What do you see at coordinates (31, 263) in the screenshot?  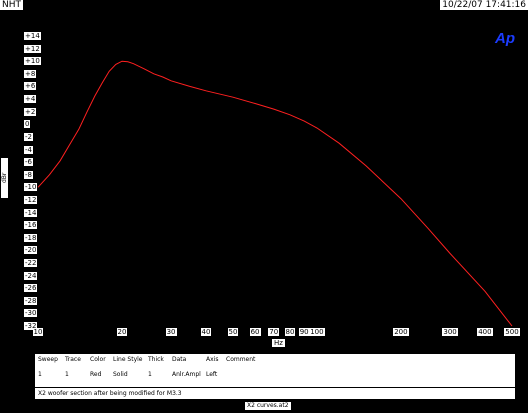 I see `y-tick-label: -22` at bounding box center [31, 263].